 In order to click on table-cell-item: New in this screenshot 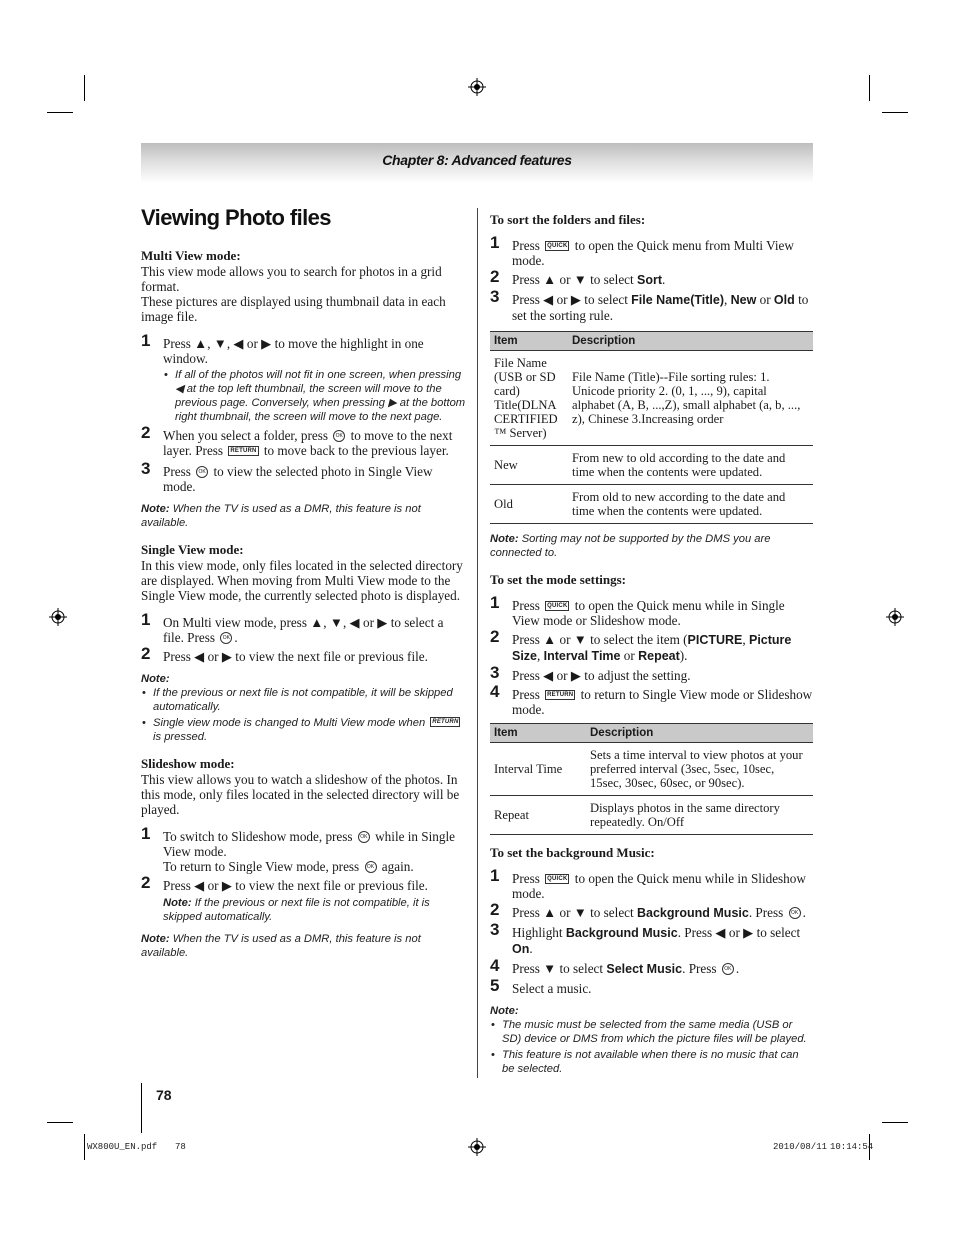, I will do `click(529, 465)`.